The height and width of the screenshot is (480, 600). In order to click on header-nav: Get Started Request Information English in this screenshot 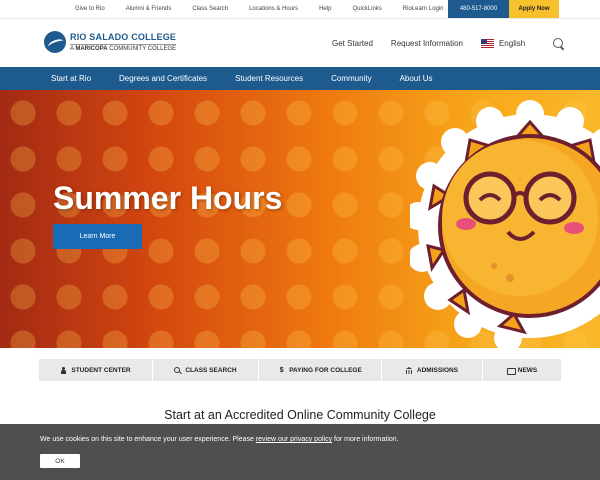, I will do `click(448, 43)`.